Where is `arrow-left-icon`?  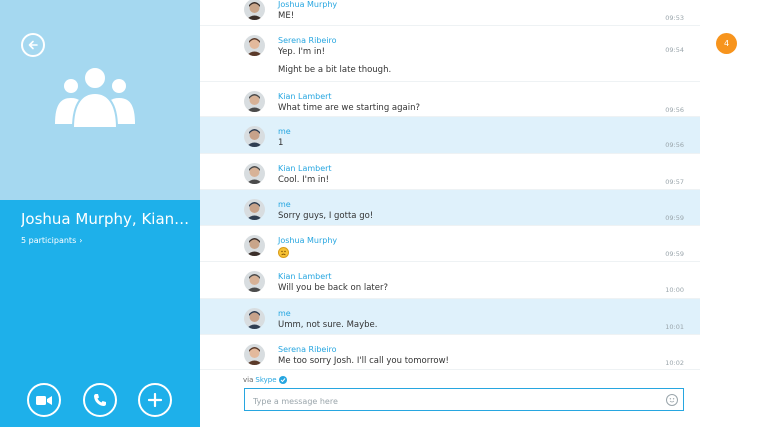
arrow-left-icon is located at coordinates (33, 45).